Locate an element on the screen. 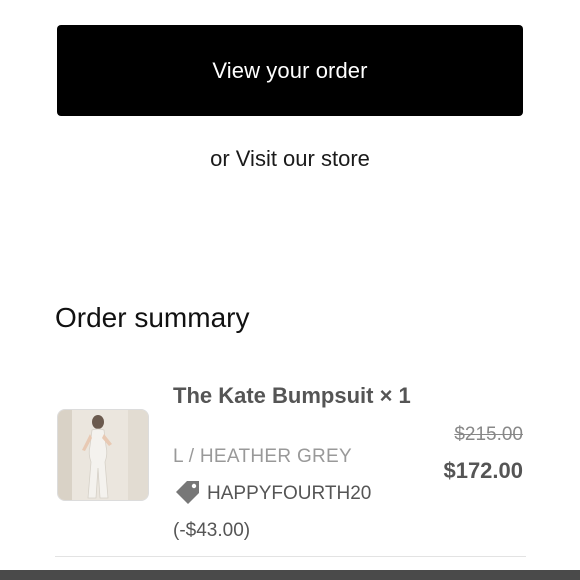 The height and width of the screenshot is (580, 580). view-order-button: View your order is located at coordinates (290, 70).